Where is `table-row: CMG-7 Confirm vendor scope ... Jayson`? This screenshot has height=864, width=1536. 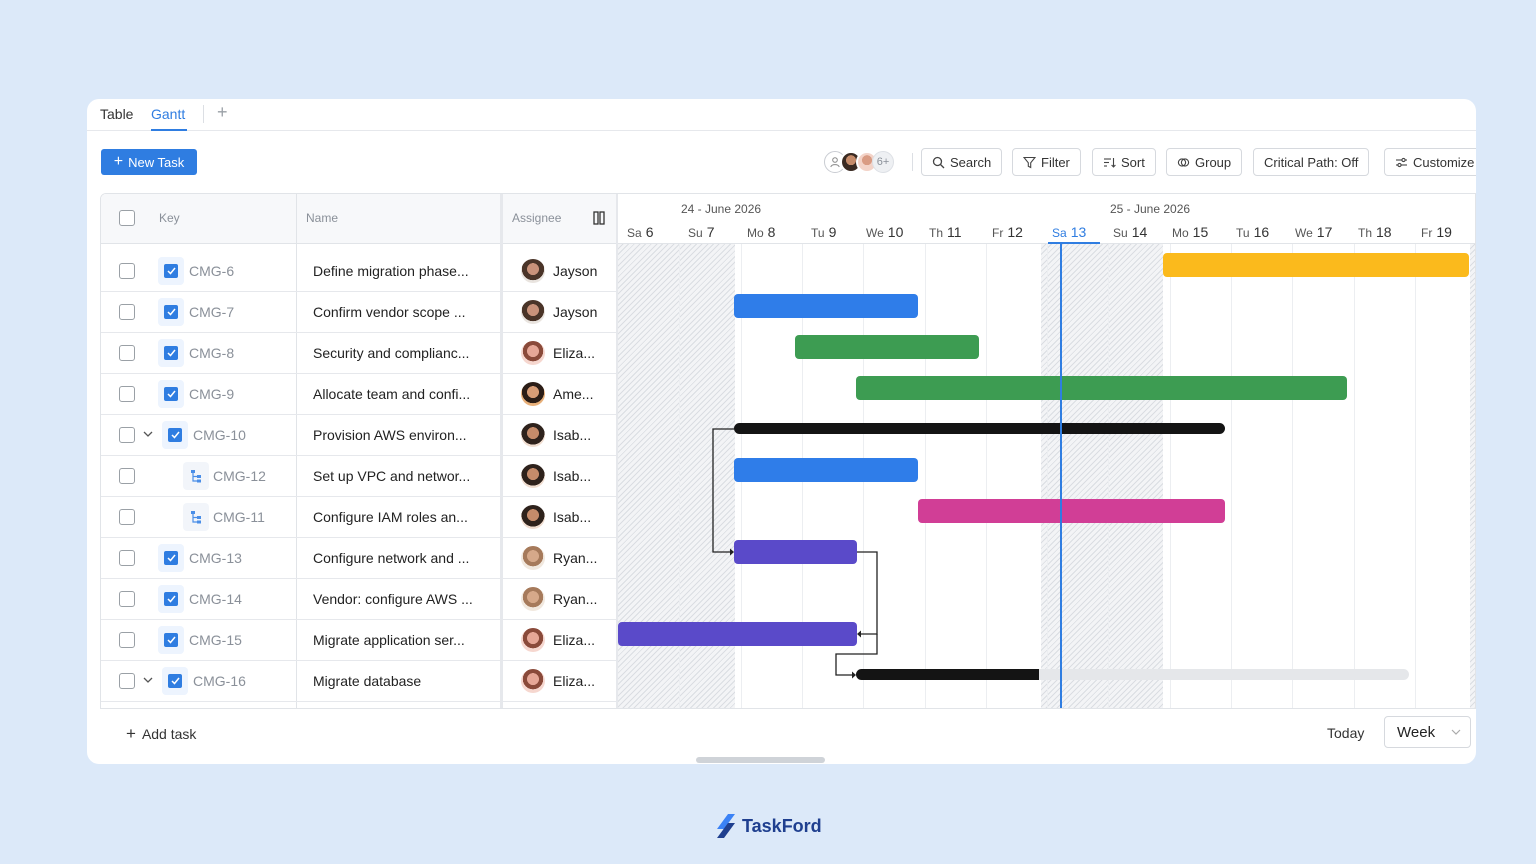 table-row: CMG-7 Confirm vendor scope ... Jayson is located at coordinates (358, 312).